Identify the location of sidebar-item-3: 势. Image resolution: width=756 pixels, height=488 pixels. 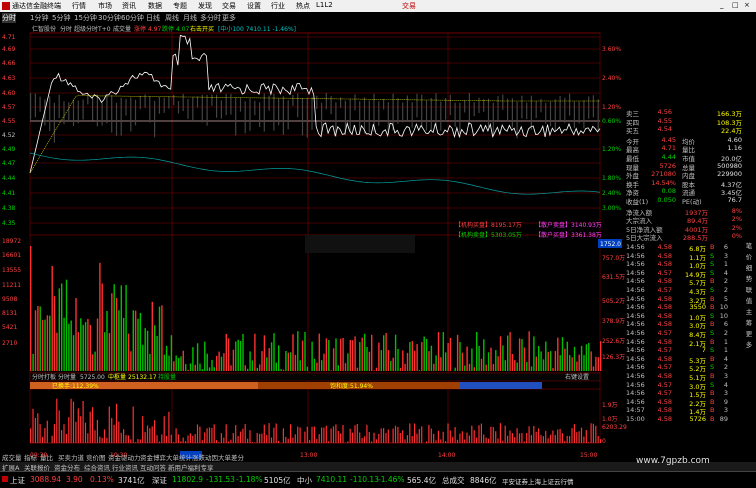
(749, 278).